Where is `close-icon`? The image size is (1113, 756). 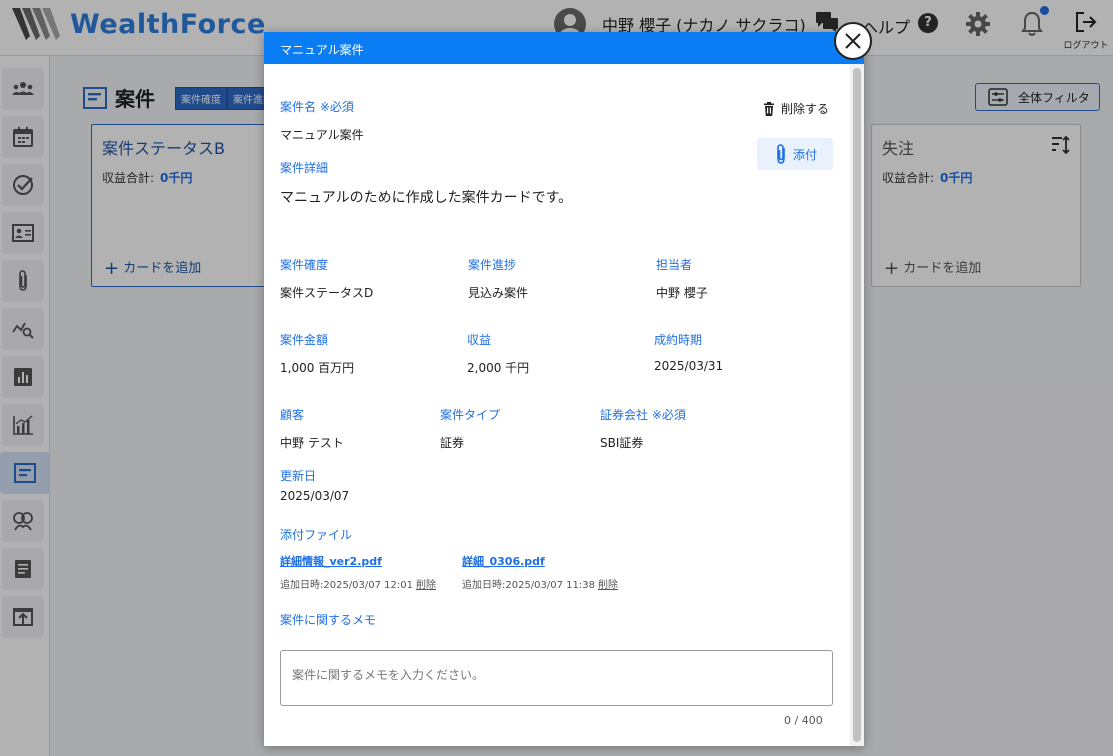 close-icon is located at coordinates (853, 41).